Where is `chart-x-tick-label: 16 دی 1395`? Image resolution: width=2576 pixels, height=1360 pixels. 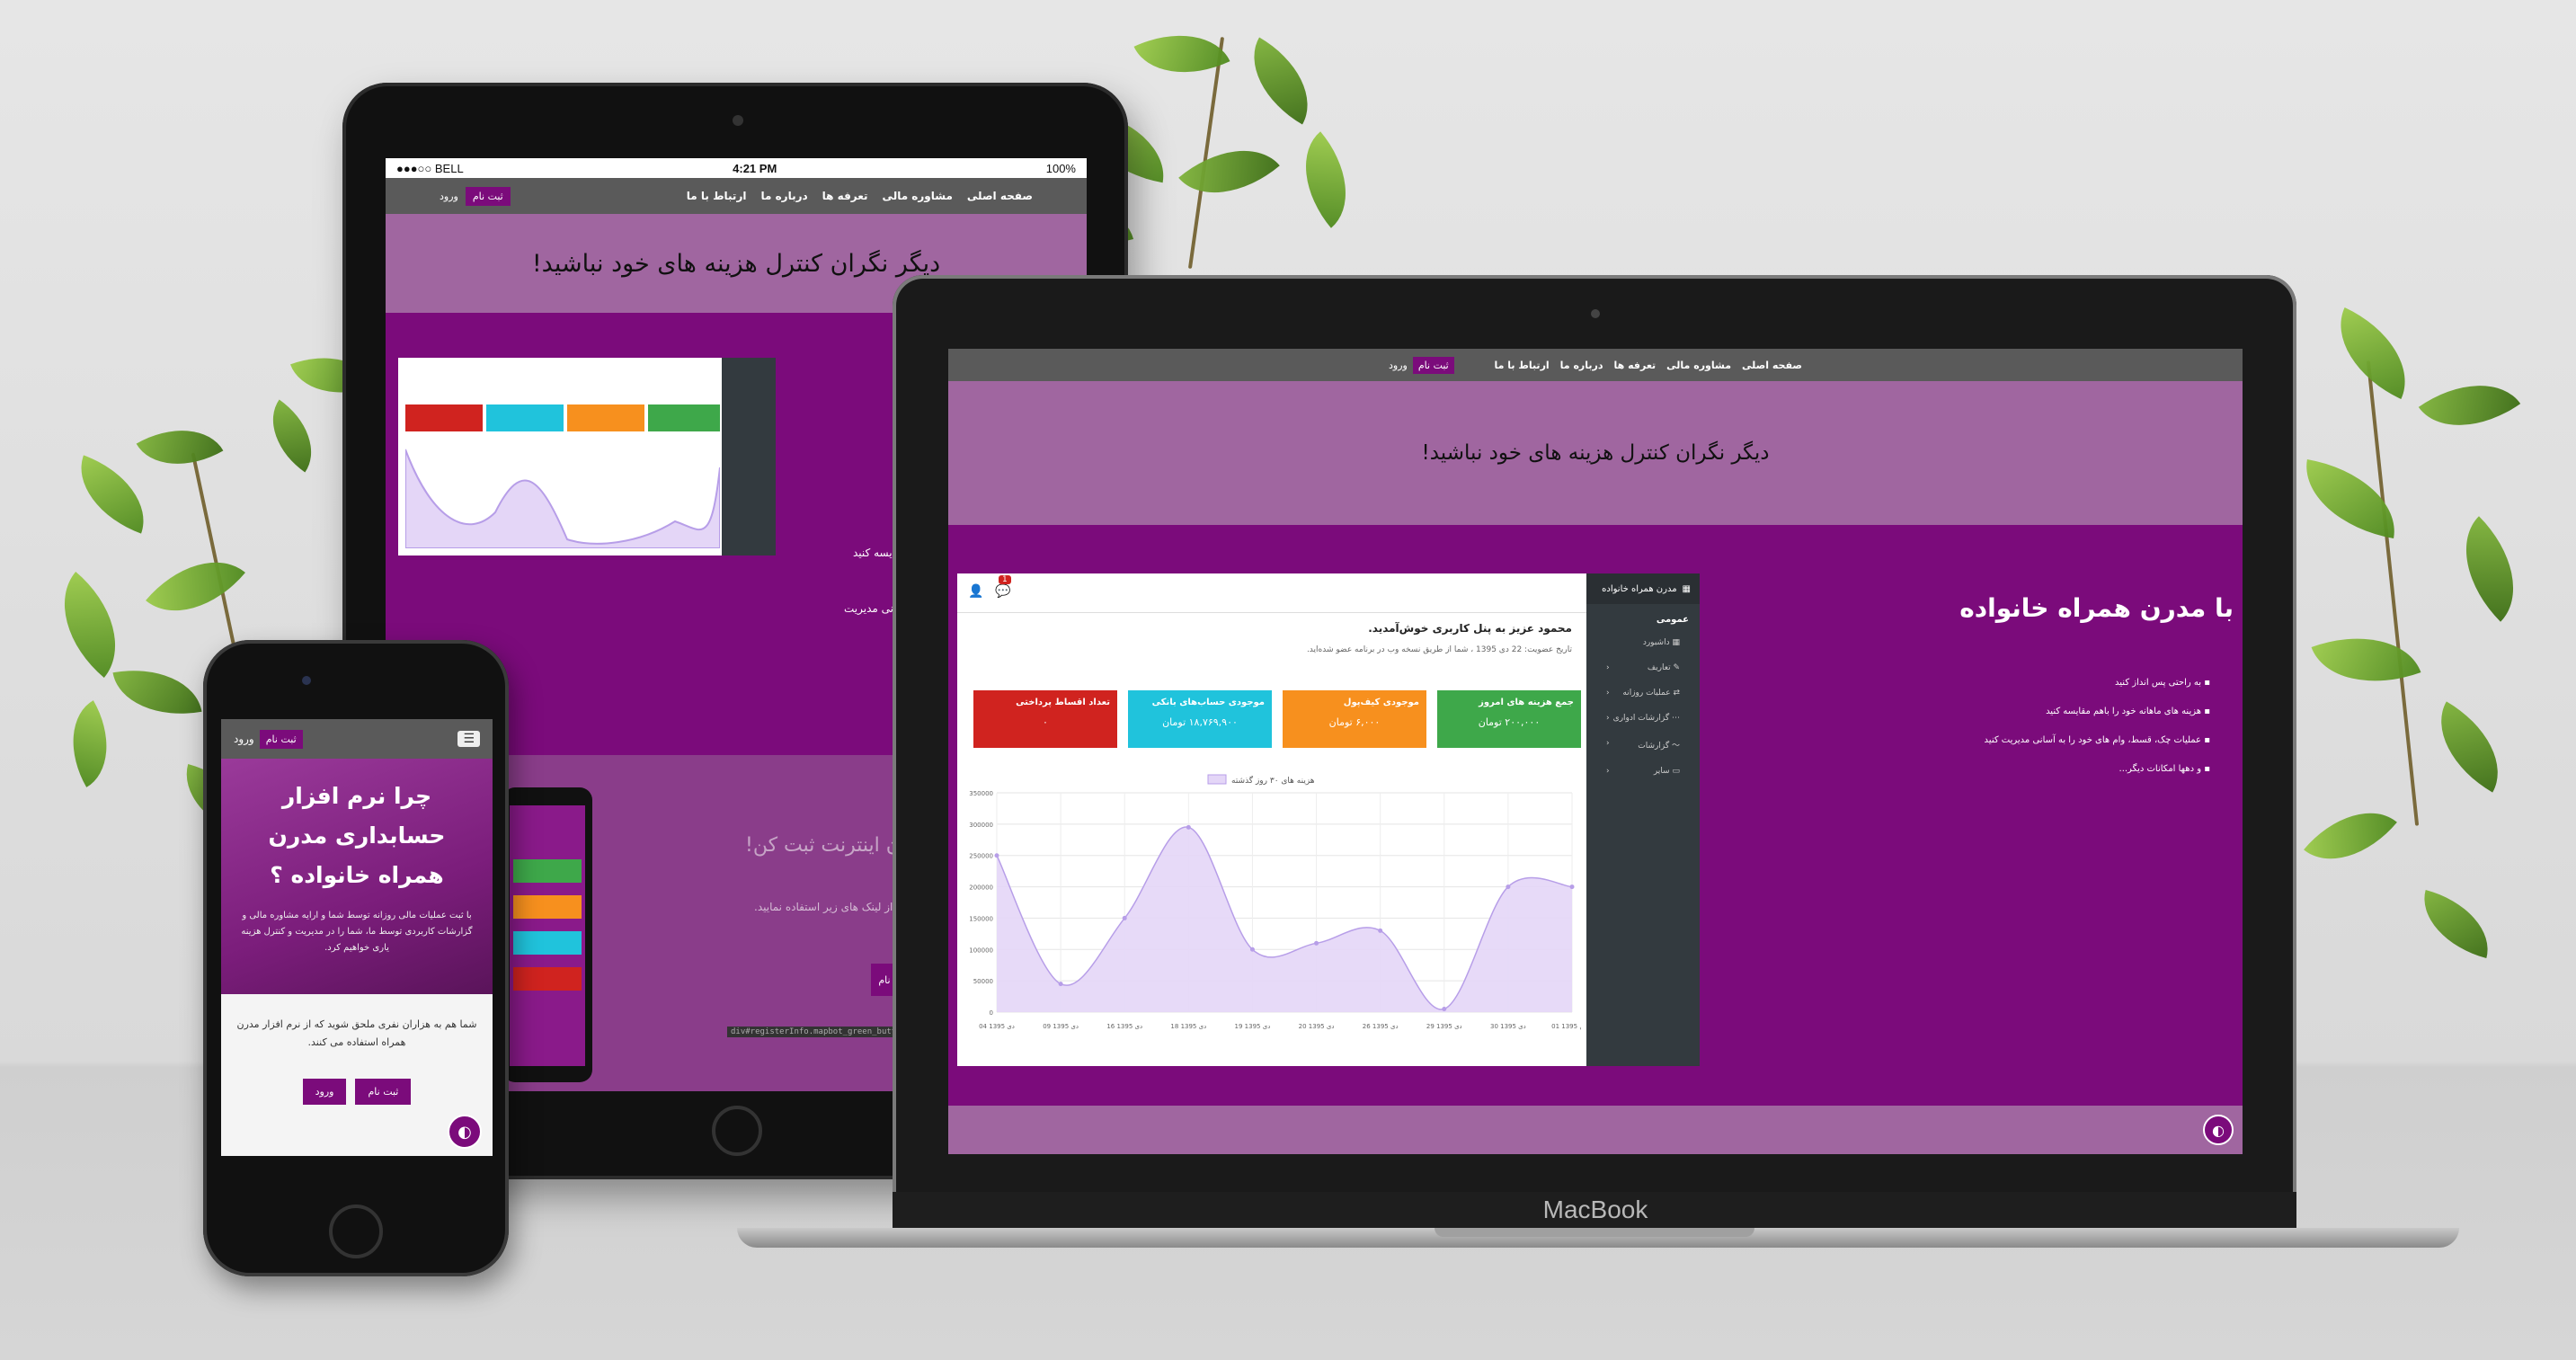
chart-x-tick-label: 16 دی 1395 is located at coordinates (1124, 1026).